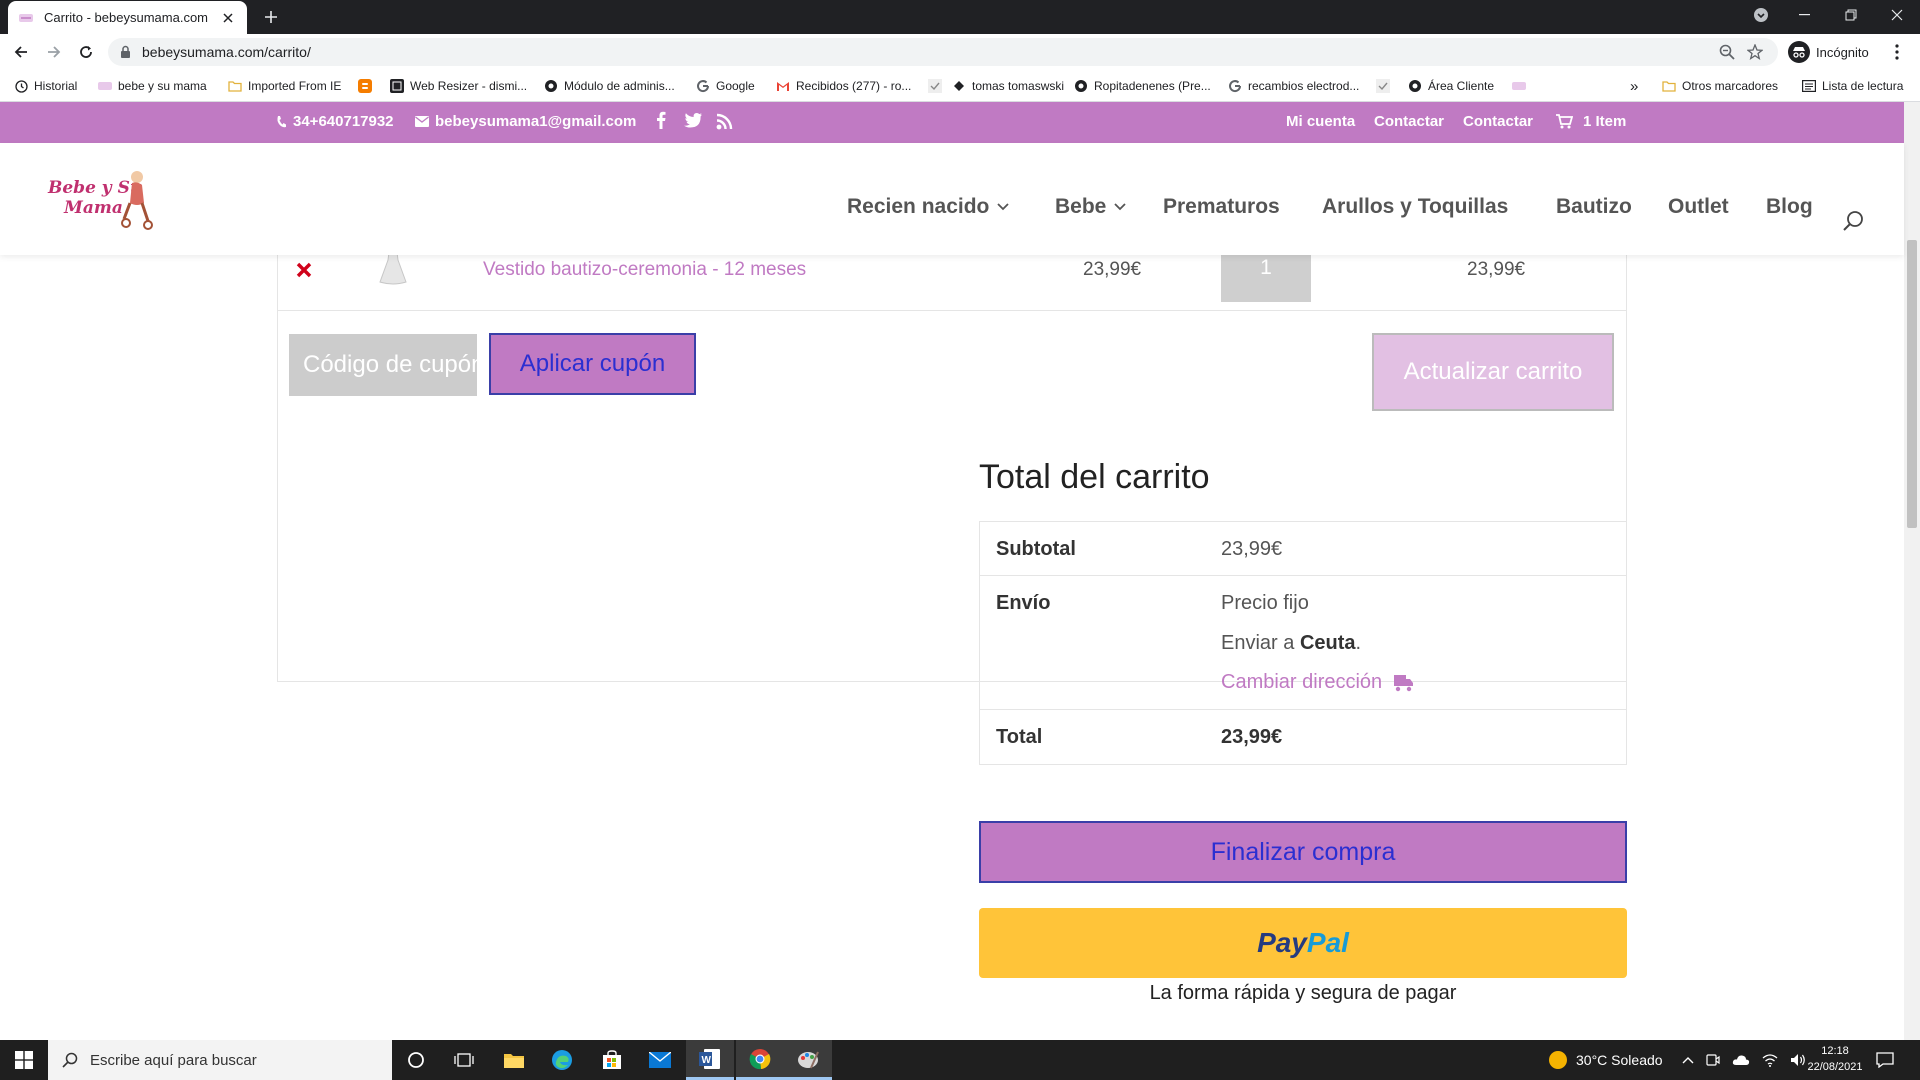  I want to click on product-thumbnail, so click(393, 270).